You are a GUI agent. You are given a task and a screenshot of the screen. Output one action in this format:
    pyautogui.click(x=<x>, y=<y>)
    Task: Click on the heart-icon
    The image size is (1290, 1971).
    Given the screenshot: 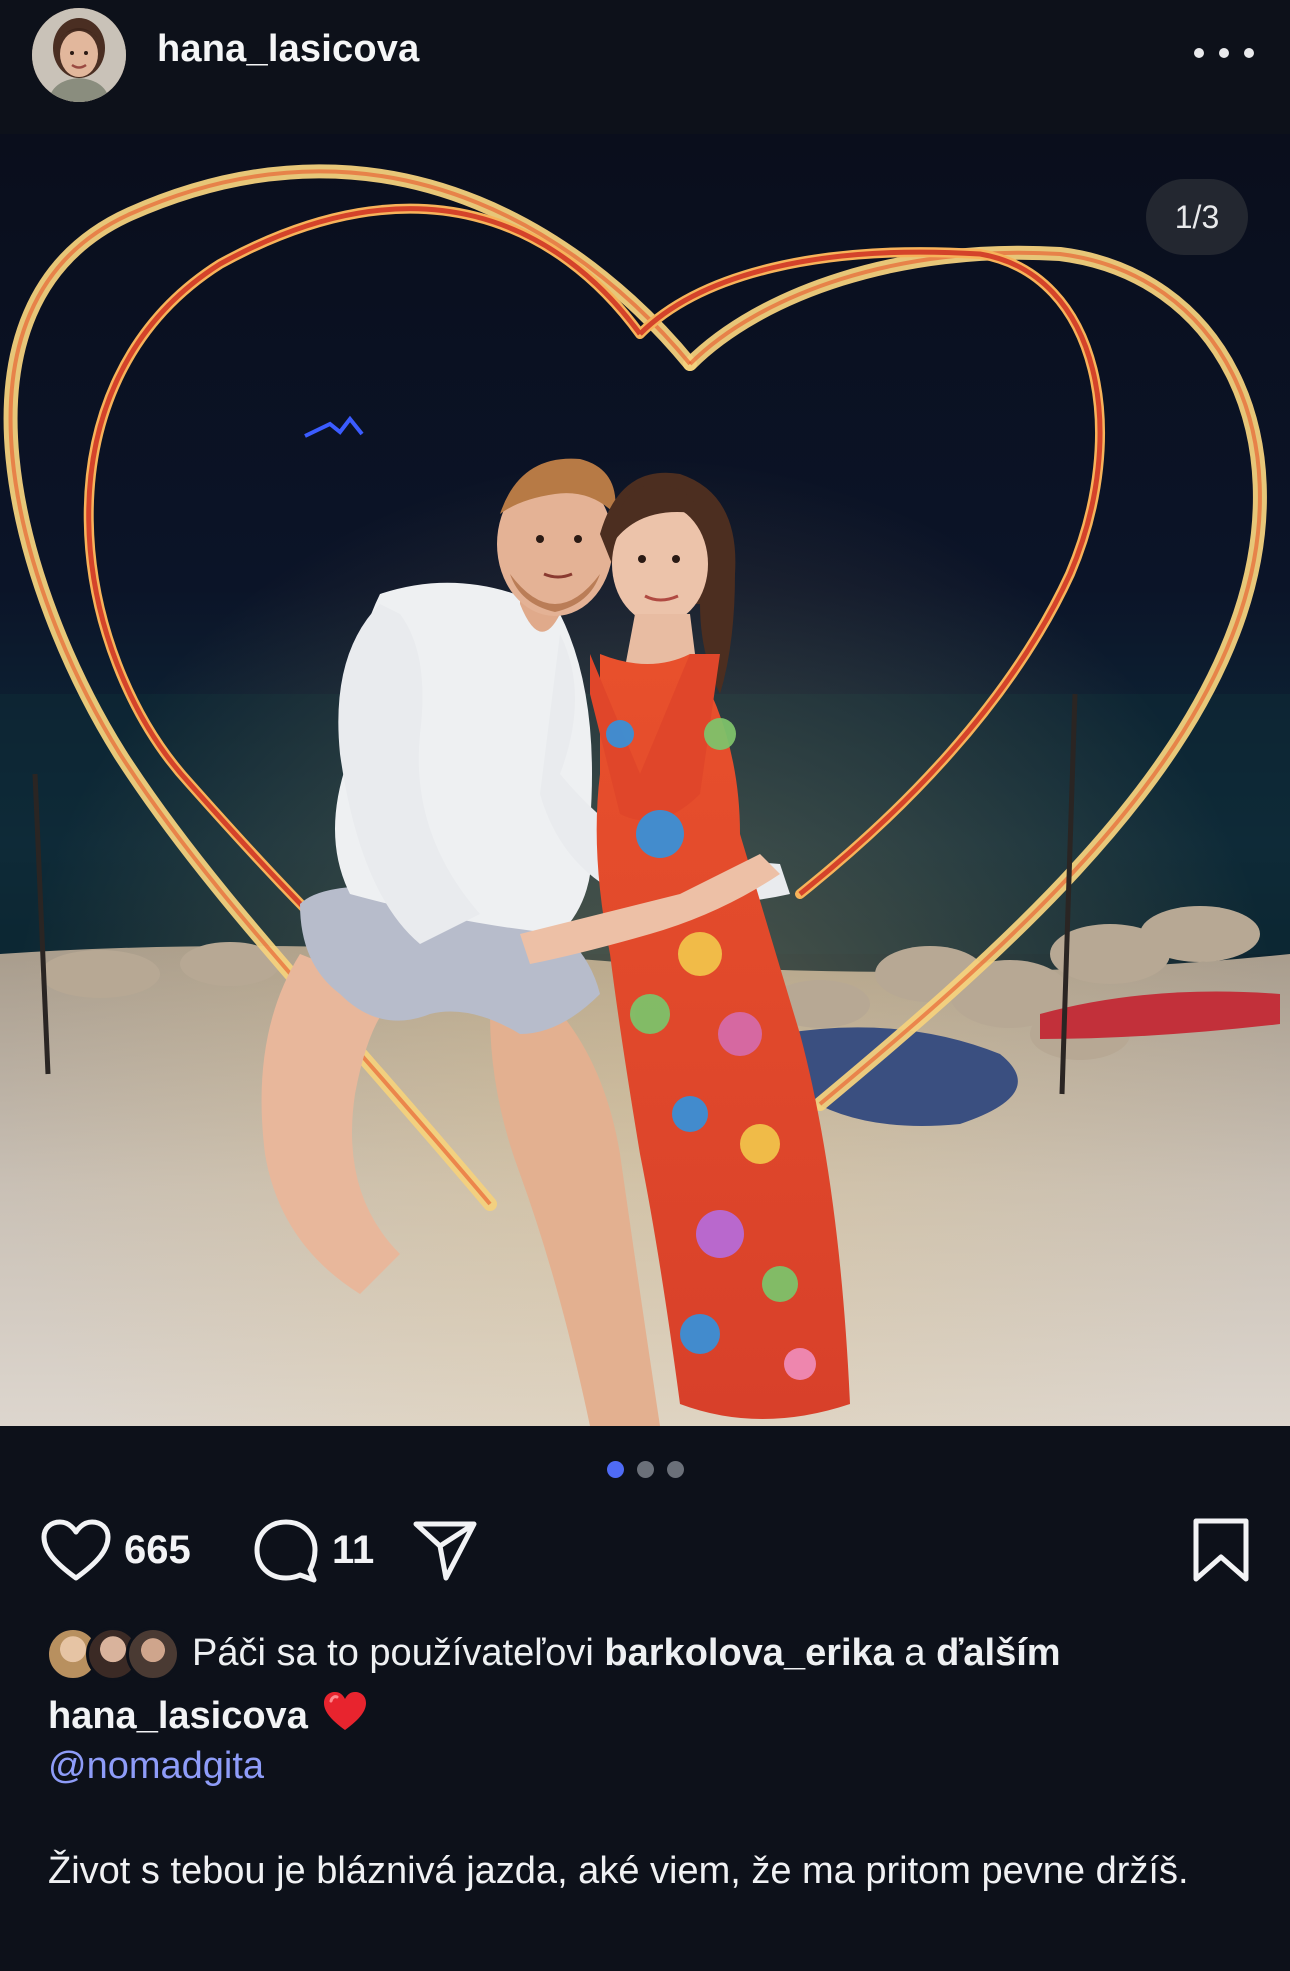 What is the action you would take?
    pyautogui.click(x=76, y=1550)
    